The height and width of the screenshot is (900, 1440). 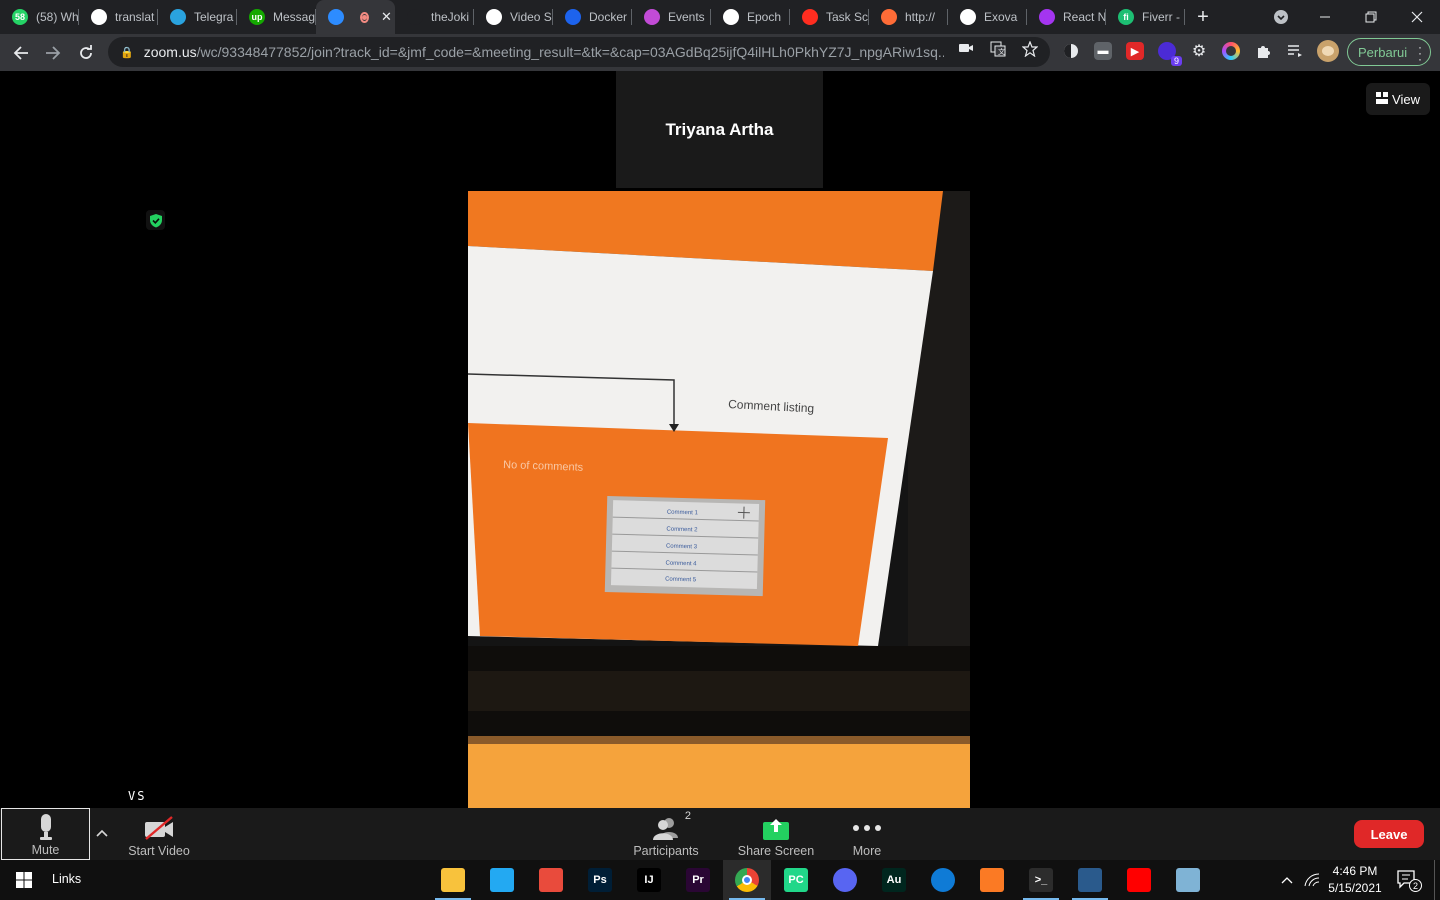 What do you see at coordinates (1231, 51) in the screenshot?
I see `color-extension-icon` at bounding box center [1231, 51].